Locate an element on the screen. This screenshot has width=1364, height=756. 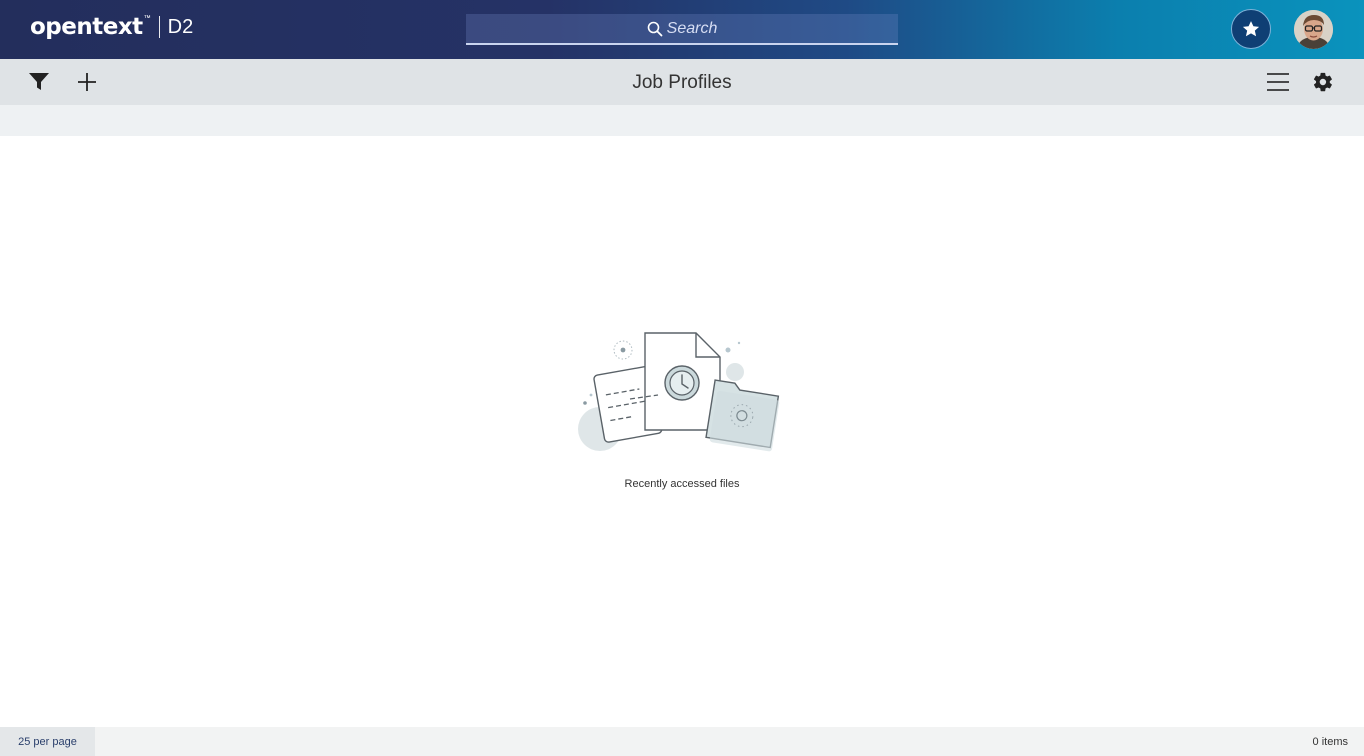
footer-bar: 25 per page 0 items is located at coordinates (682, 741).